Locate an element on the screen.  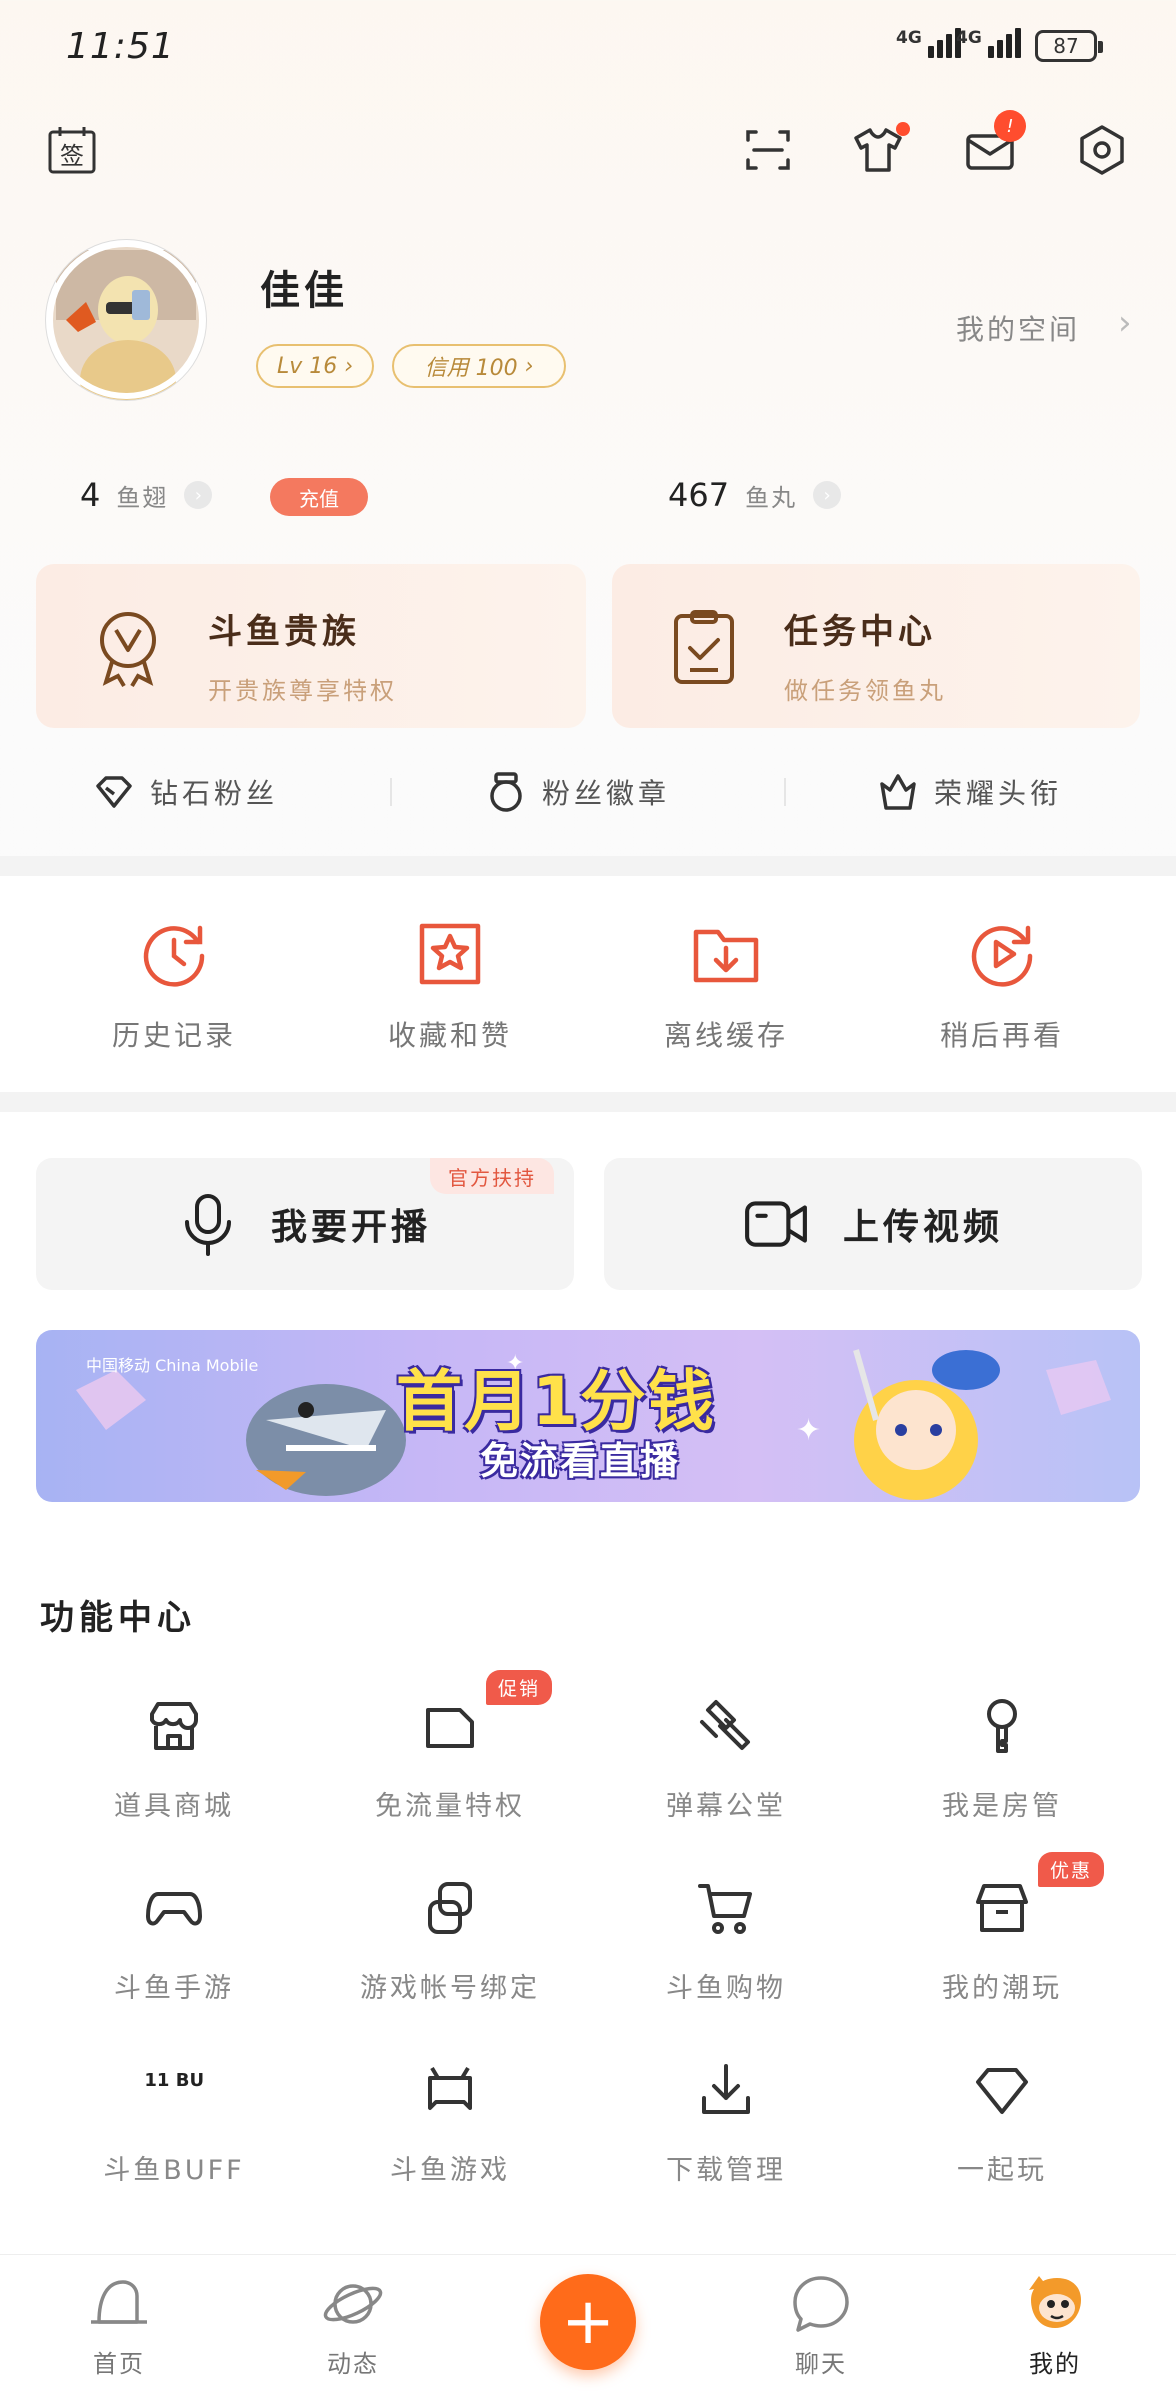
username: 佳佳 is located at coordinates (304, 291).